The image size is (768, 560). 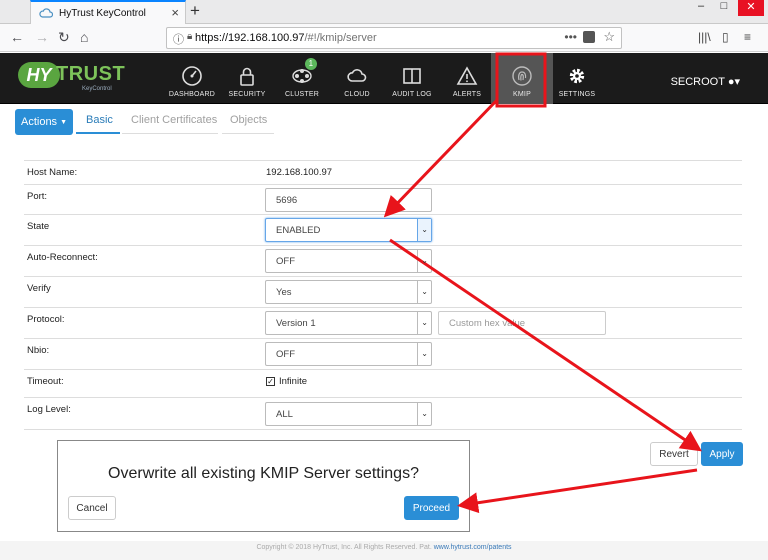 I want to click on lock-icon, so click(x=247, y=76).